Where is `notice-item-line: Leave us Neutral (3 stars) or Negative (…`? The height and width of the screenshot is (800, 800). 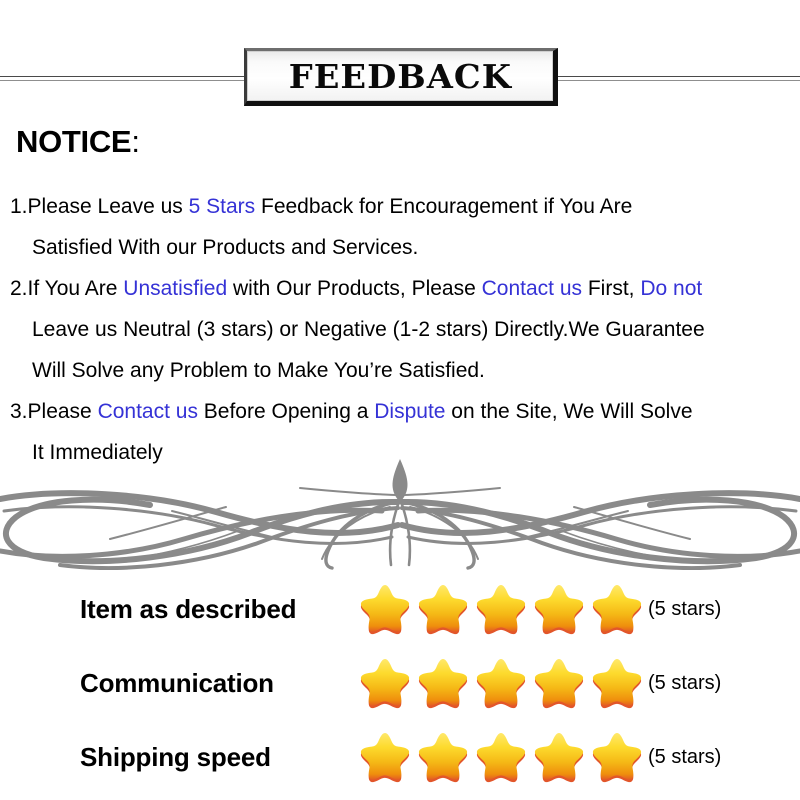
notice-item-line: Leave us Neutral (3 stars) or Negative (… is located at coordinates (405, 329).